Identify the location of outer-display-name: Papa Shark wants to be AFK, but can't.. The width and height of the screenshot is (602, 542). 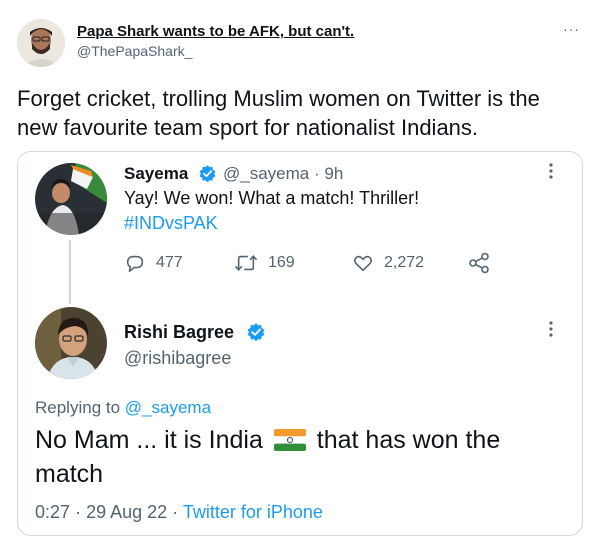
(215, 31).